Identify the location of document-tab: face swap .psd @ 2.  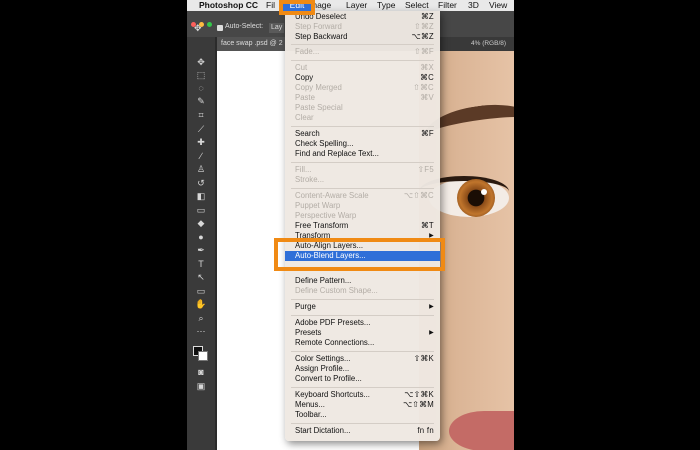
(254, 44).